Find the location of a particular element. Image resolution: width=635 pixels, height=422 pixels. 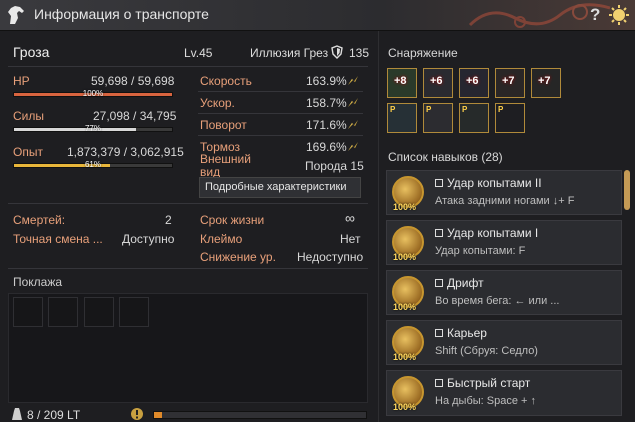

equipment-slot-saddle: +6 is located at coordinates (438, 83).